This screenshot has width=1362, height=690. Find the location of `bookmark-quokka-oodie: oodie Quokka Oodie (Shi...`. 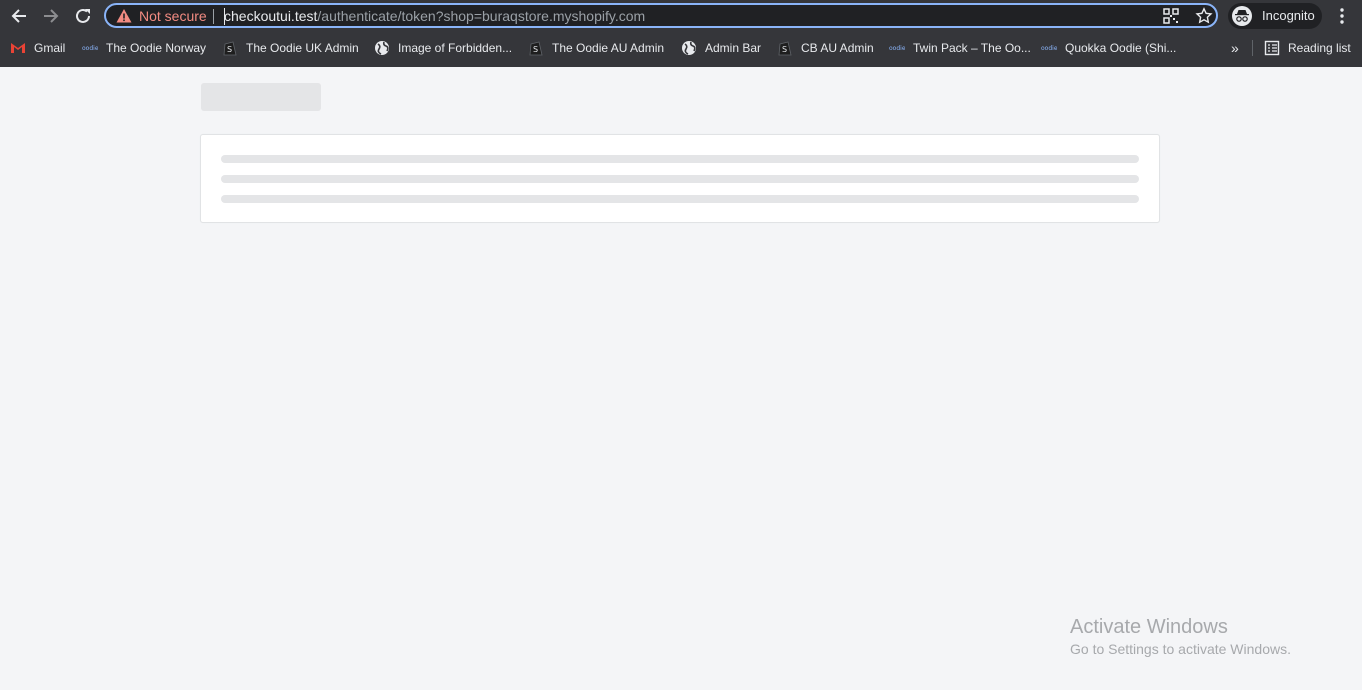

bookmark-quokka-oodie: oodie Quokka Oodie (Shi... is located at coordinates (1108, 48).